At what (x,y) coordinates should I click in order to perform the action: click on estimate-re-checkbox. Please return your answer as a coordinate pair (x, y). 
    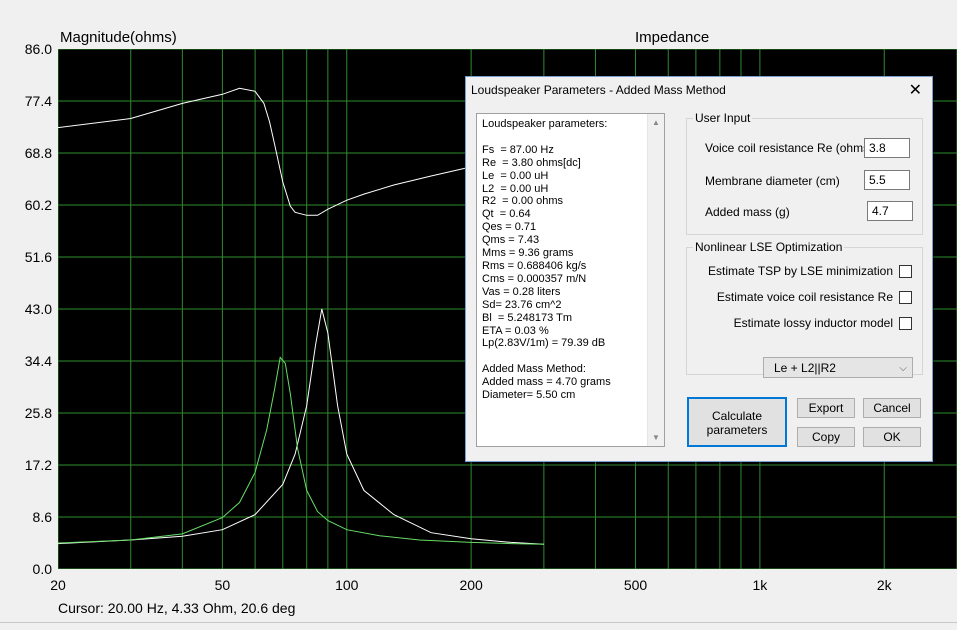
    Looking at the image, I should click on (905, 297).